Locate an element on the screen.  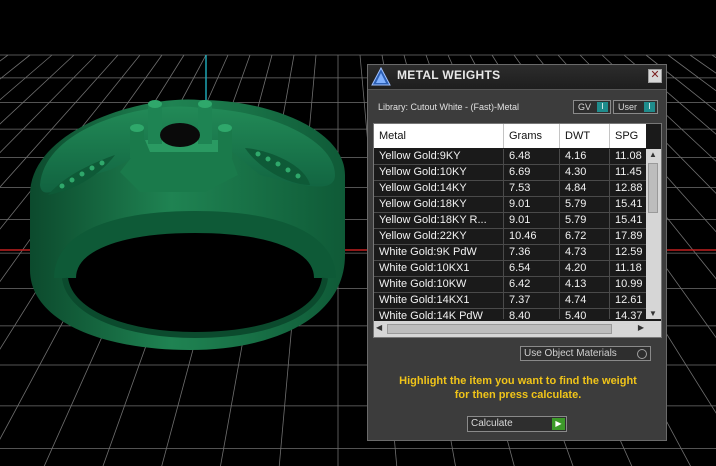
table-cell: 4.84 is located at coordinates (585, 188).